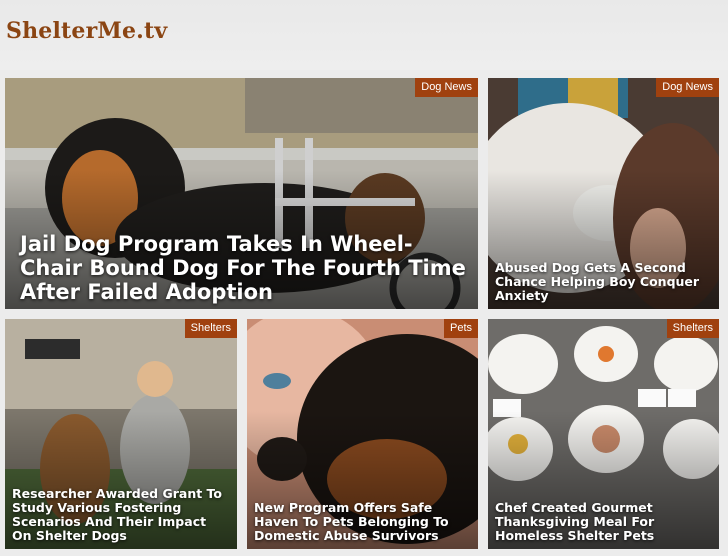 The height and width of the screenshot is (556, 728). I want to click on category-badge: Pets, so click(460, 328).